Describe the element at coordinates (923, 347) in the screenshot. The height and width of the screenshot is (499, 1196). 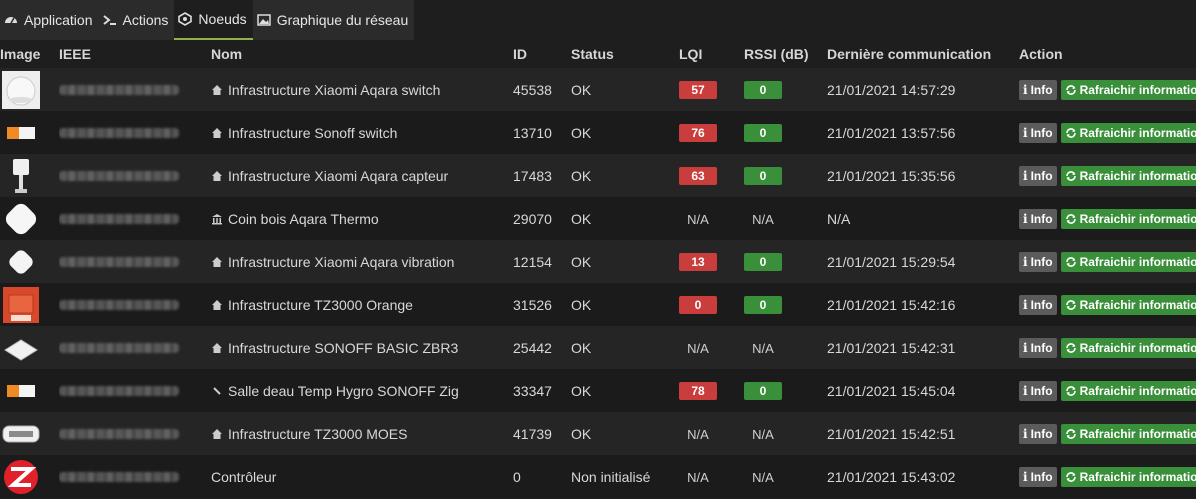
I see `last-communication: 21/01/2021 15:42:31` at that location.